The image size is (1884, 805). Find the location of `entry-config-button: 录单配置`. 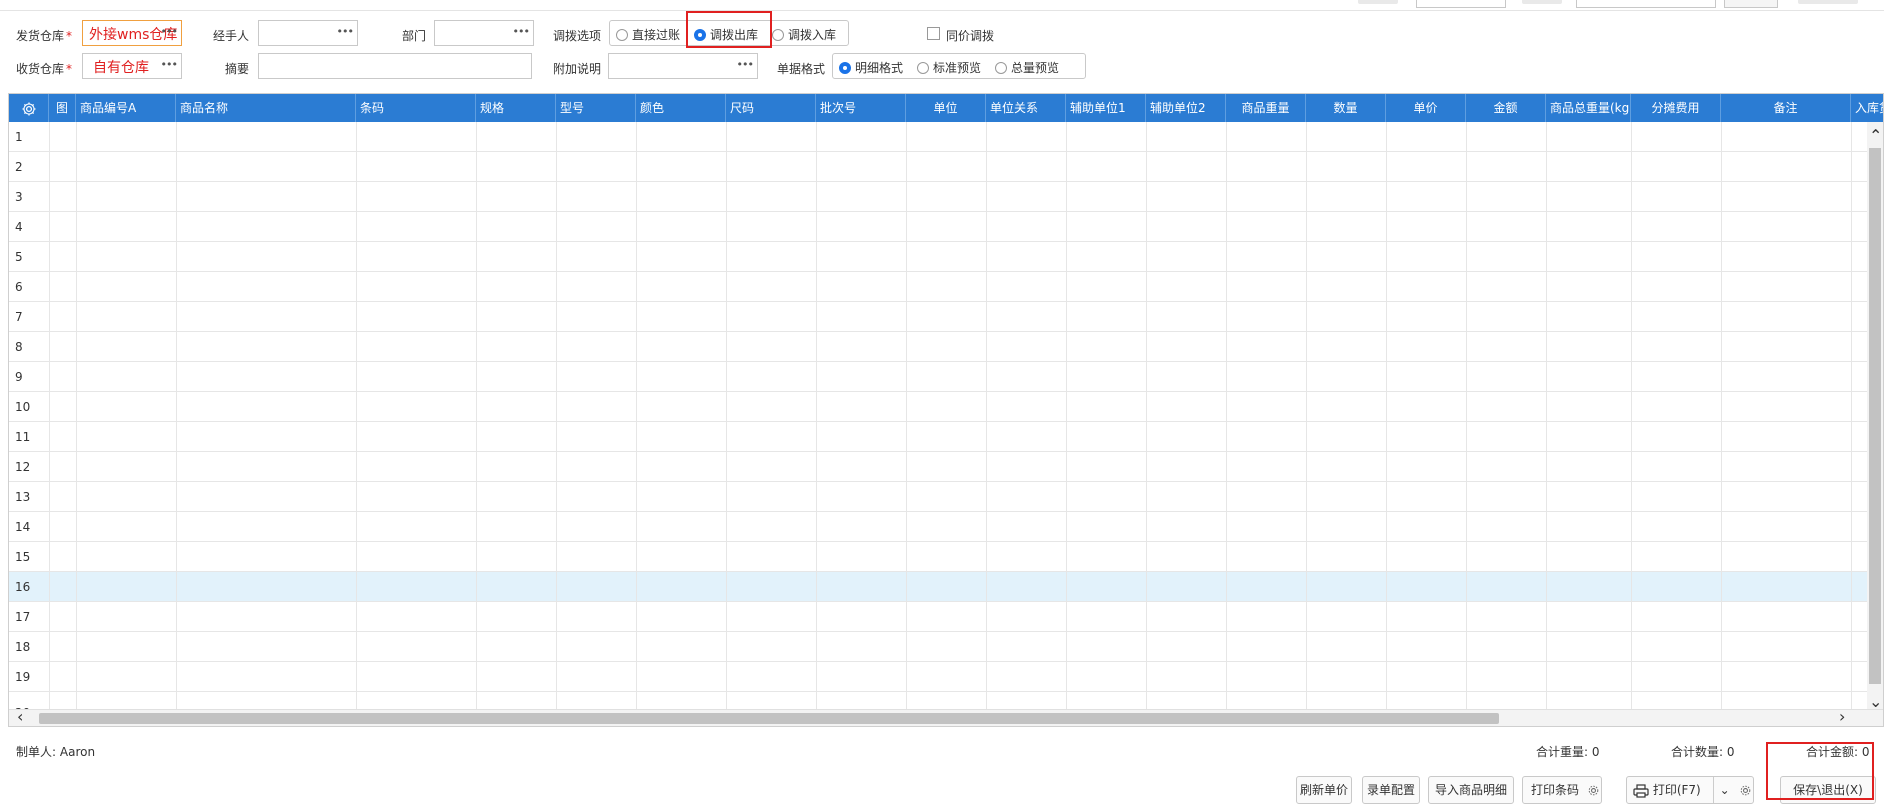

entry-config-button: 录单配置 is located at coordinates (1391, 790).